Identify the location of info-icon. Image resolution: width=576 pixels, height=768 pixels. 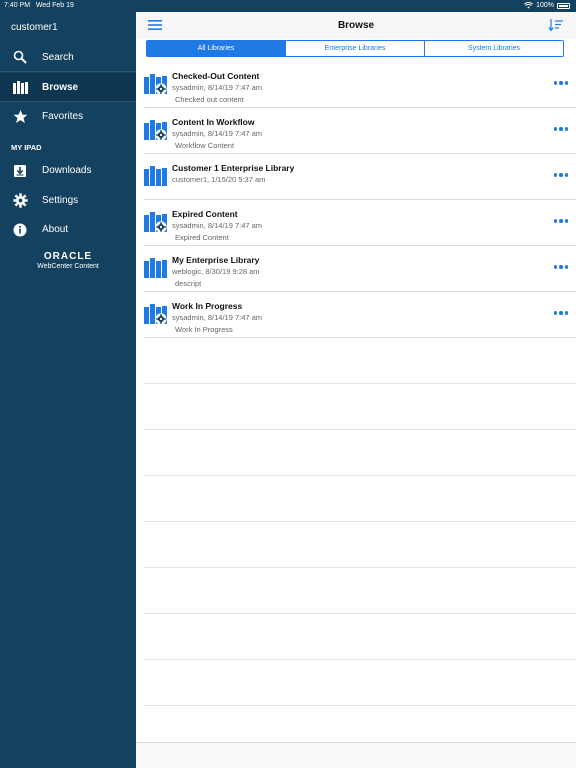
(20, 230).